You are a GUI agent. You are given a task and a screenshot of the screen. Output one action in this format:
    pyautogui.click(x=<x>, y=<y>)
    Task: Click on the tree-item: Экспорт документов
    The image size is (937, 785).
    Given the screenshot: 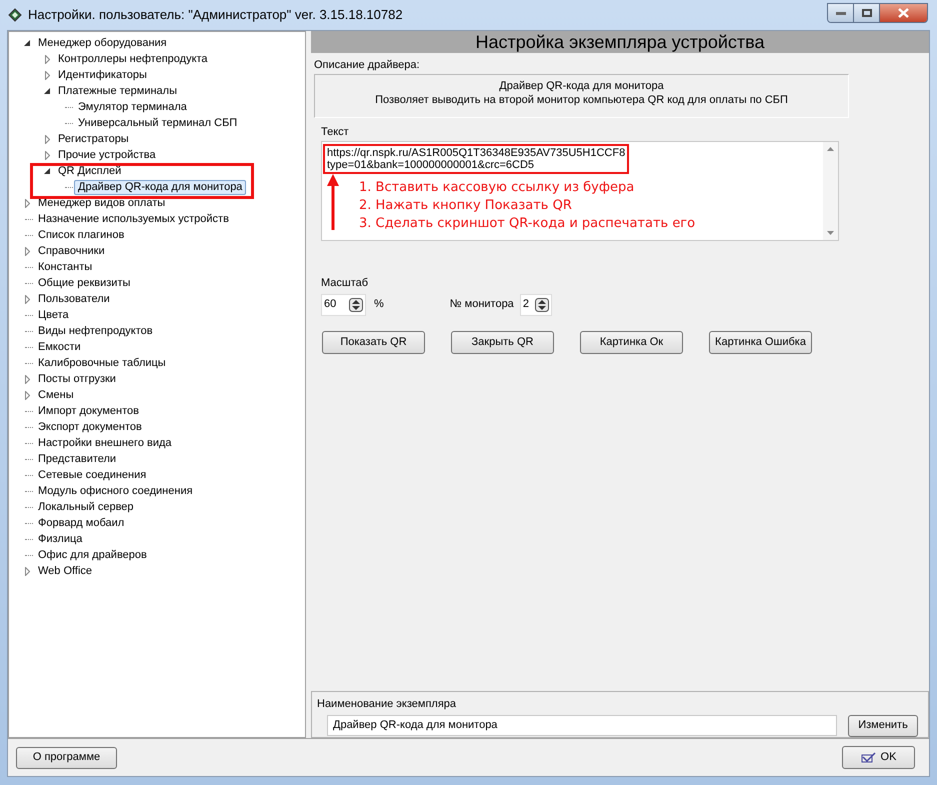 What is the action you would take?
    pyautogui.click(x=90, y=427)
    